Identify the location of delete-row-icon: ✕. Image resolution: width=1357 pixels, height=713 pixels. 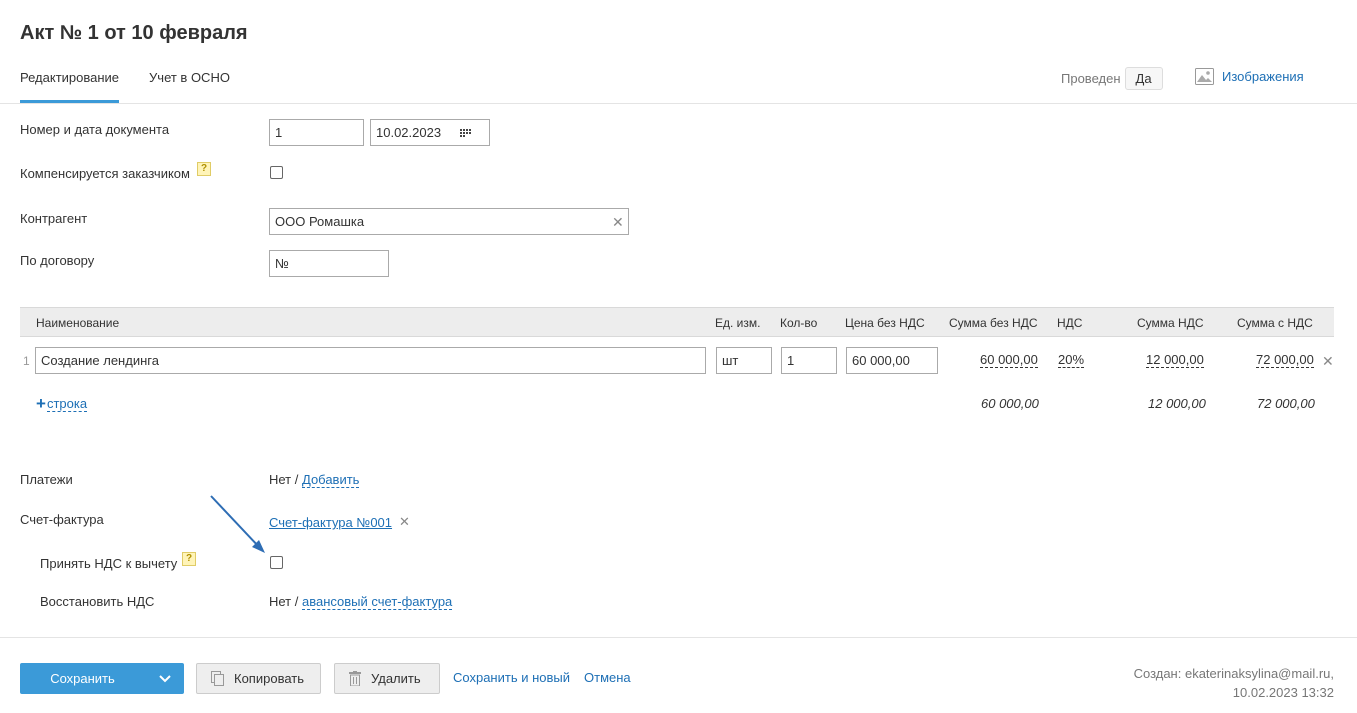
(1328, 361).